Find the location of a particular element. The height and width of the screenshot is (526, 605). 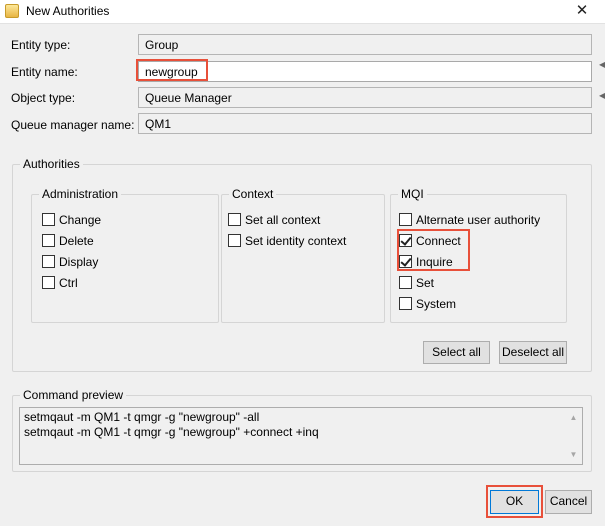

mqi-title: MQI is located at coordinates (412, 194).